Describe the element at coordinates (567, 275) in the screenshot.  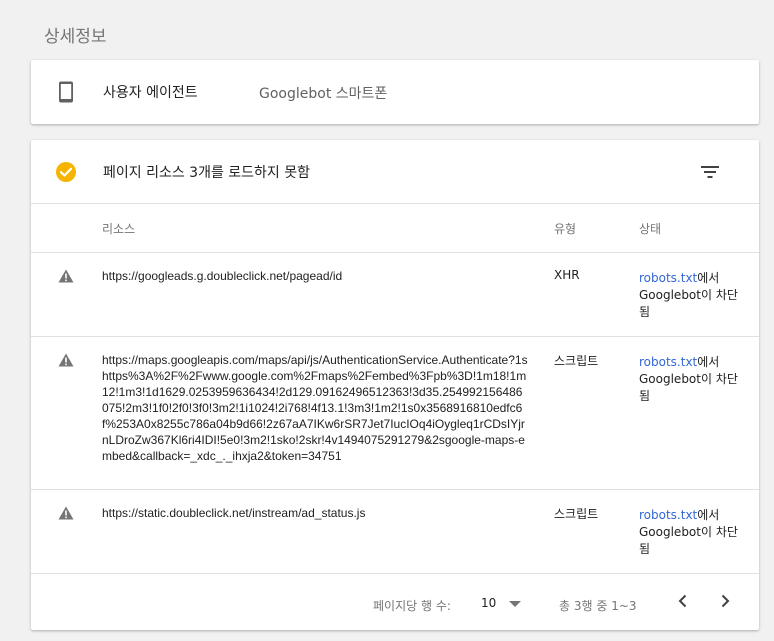
I see `resource-type: XHR` at that location.